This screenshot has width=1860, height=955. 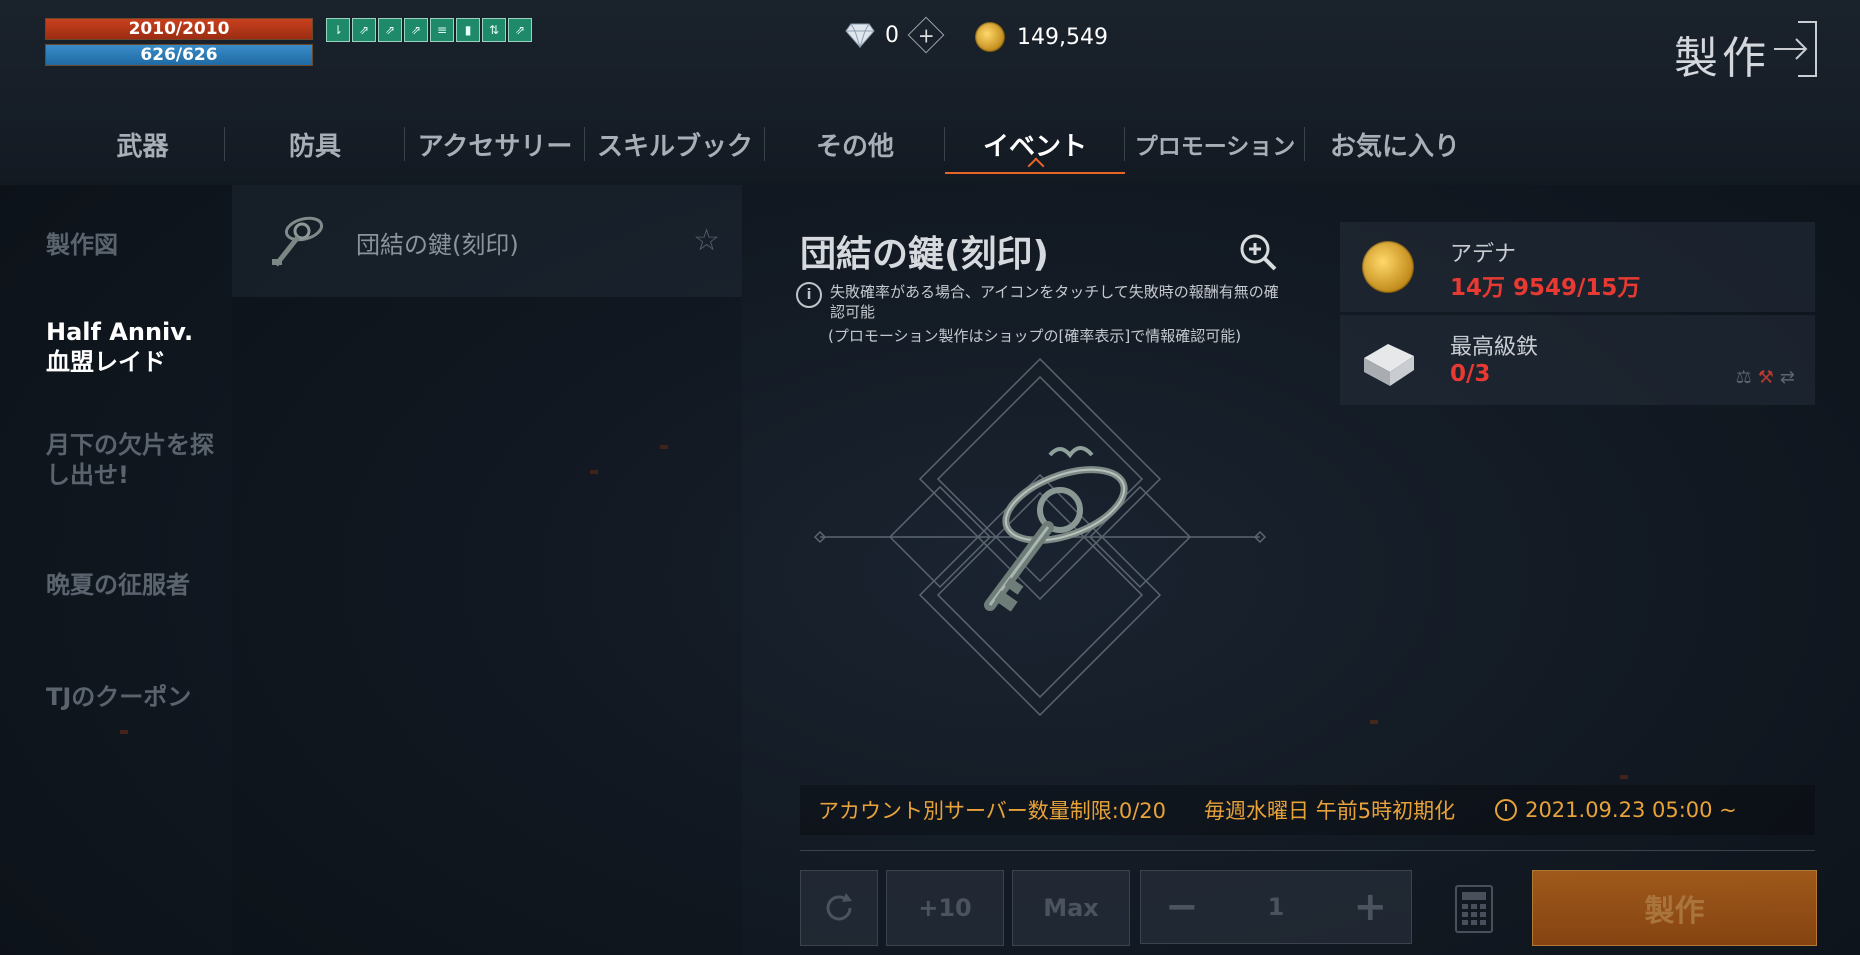 What do you see at coordinates (1258, 252) in the screenshot?
I see `zoom-in-icon` at bounding box center [1258, 252].